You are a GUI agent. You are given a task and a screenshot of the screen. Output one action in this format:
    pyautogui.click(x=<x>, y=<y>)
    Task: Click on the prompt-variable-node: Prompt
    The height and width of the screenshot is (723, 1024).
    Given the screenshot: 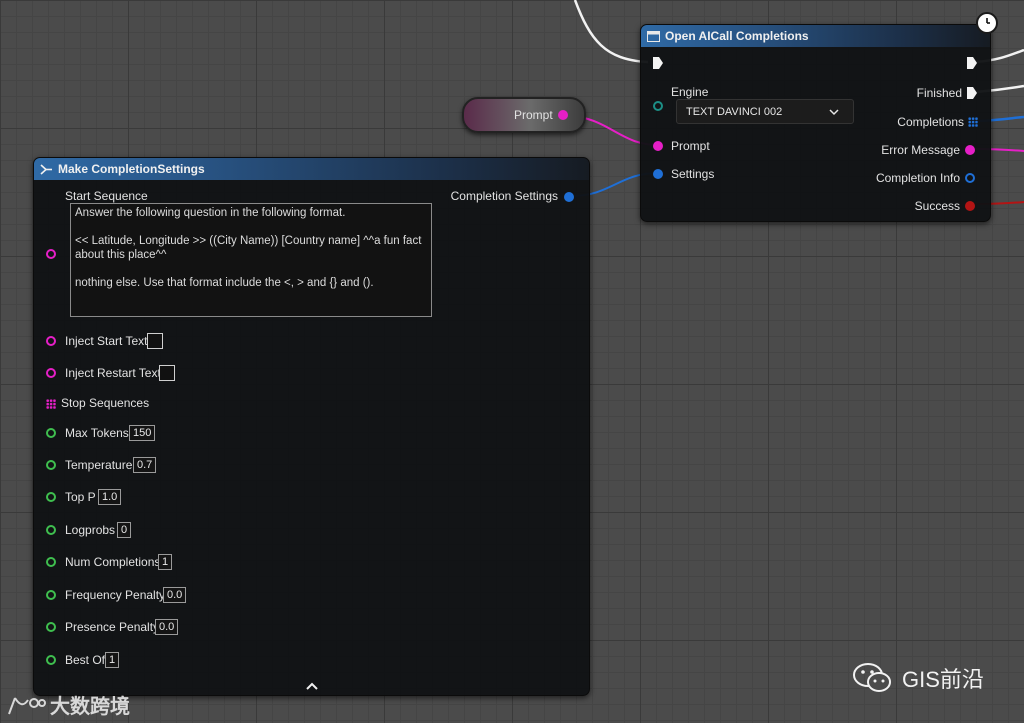 What is the action you would take?
    pyautogui.click(x=524, y=115)
    